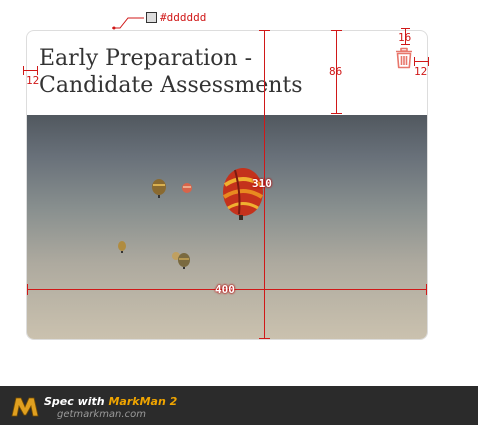 This screenshot has height=425, width=478. Describe the element at coordinates (33, 80) in the screenshot. I see `left-padding-label: 12` at that location.